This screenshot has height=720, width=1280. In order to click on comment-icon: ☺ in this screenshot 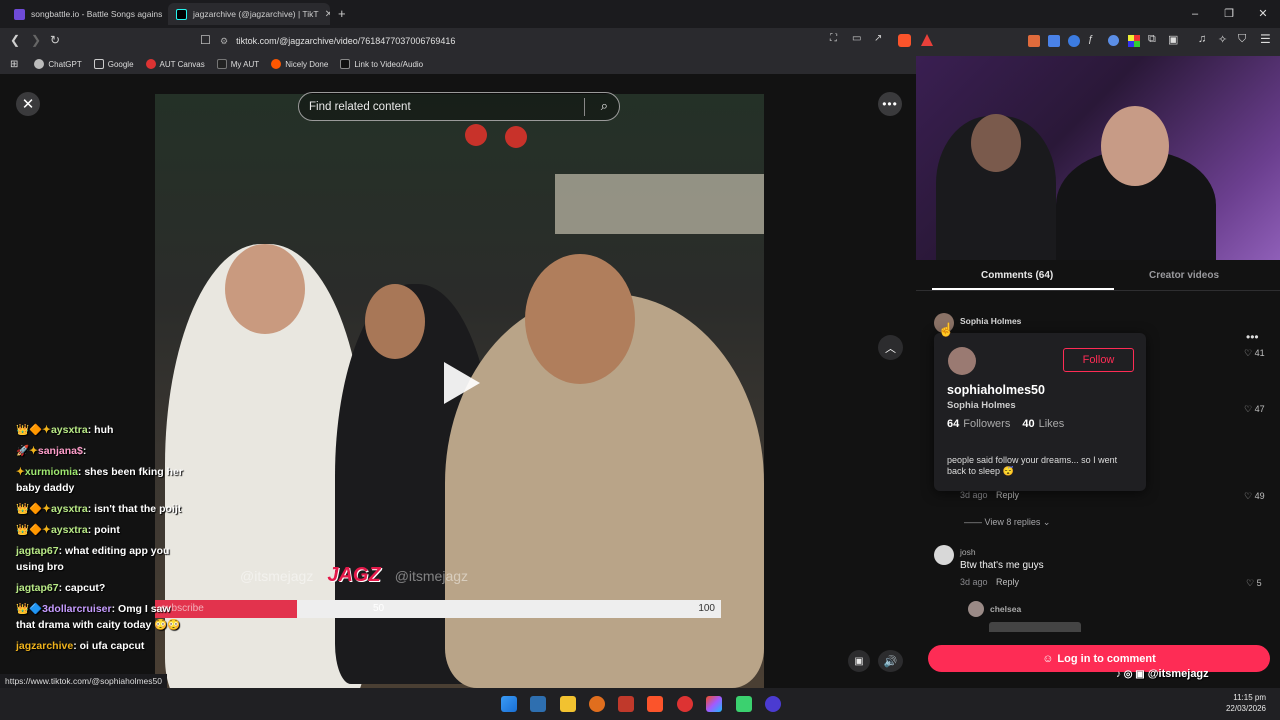, I will do `click(1048, 658)`.